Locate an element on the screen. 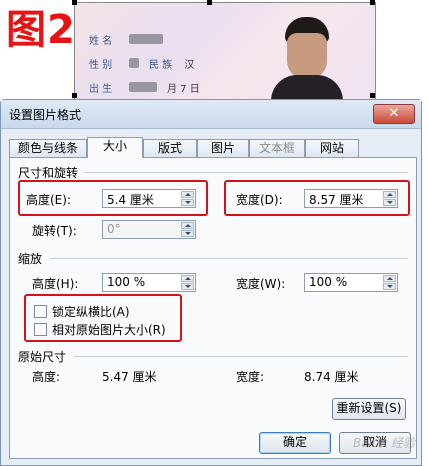 This screenshot has height=466, width=428. scale-width-value: 100 % is located at coordinates (328, 282).